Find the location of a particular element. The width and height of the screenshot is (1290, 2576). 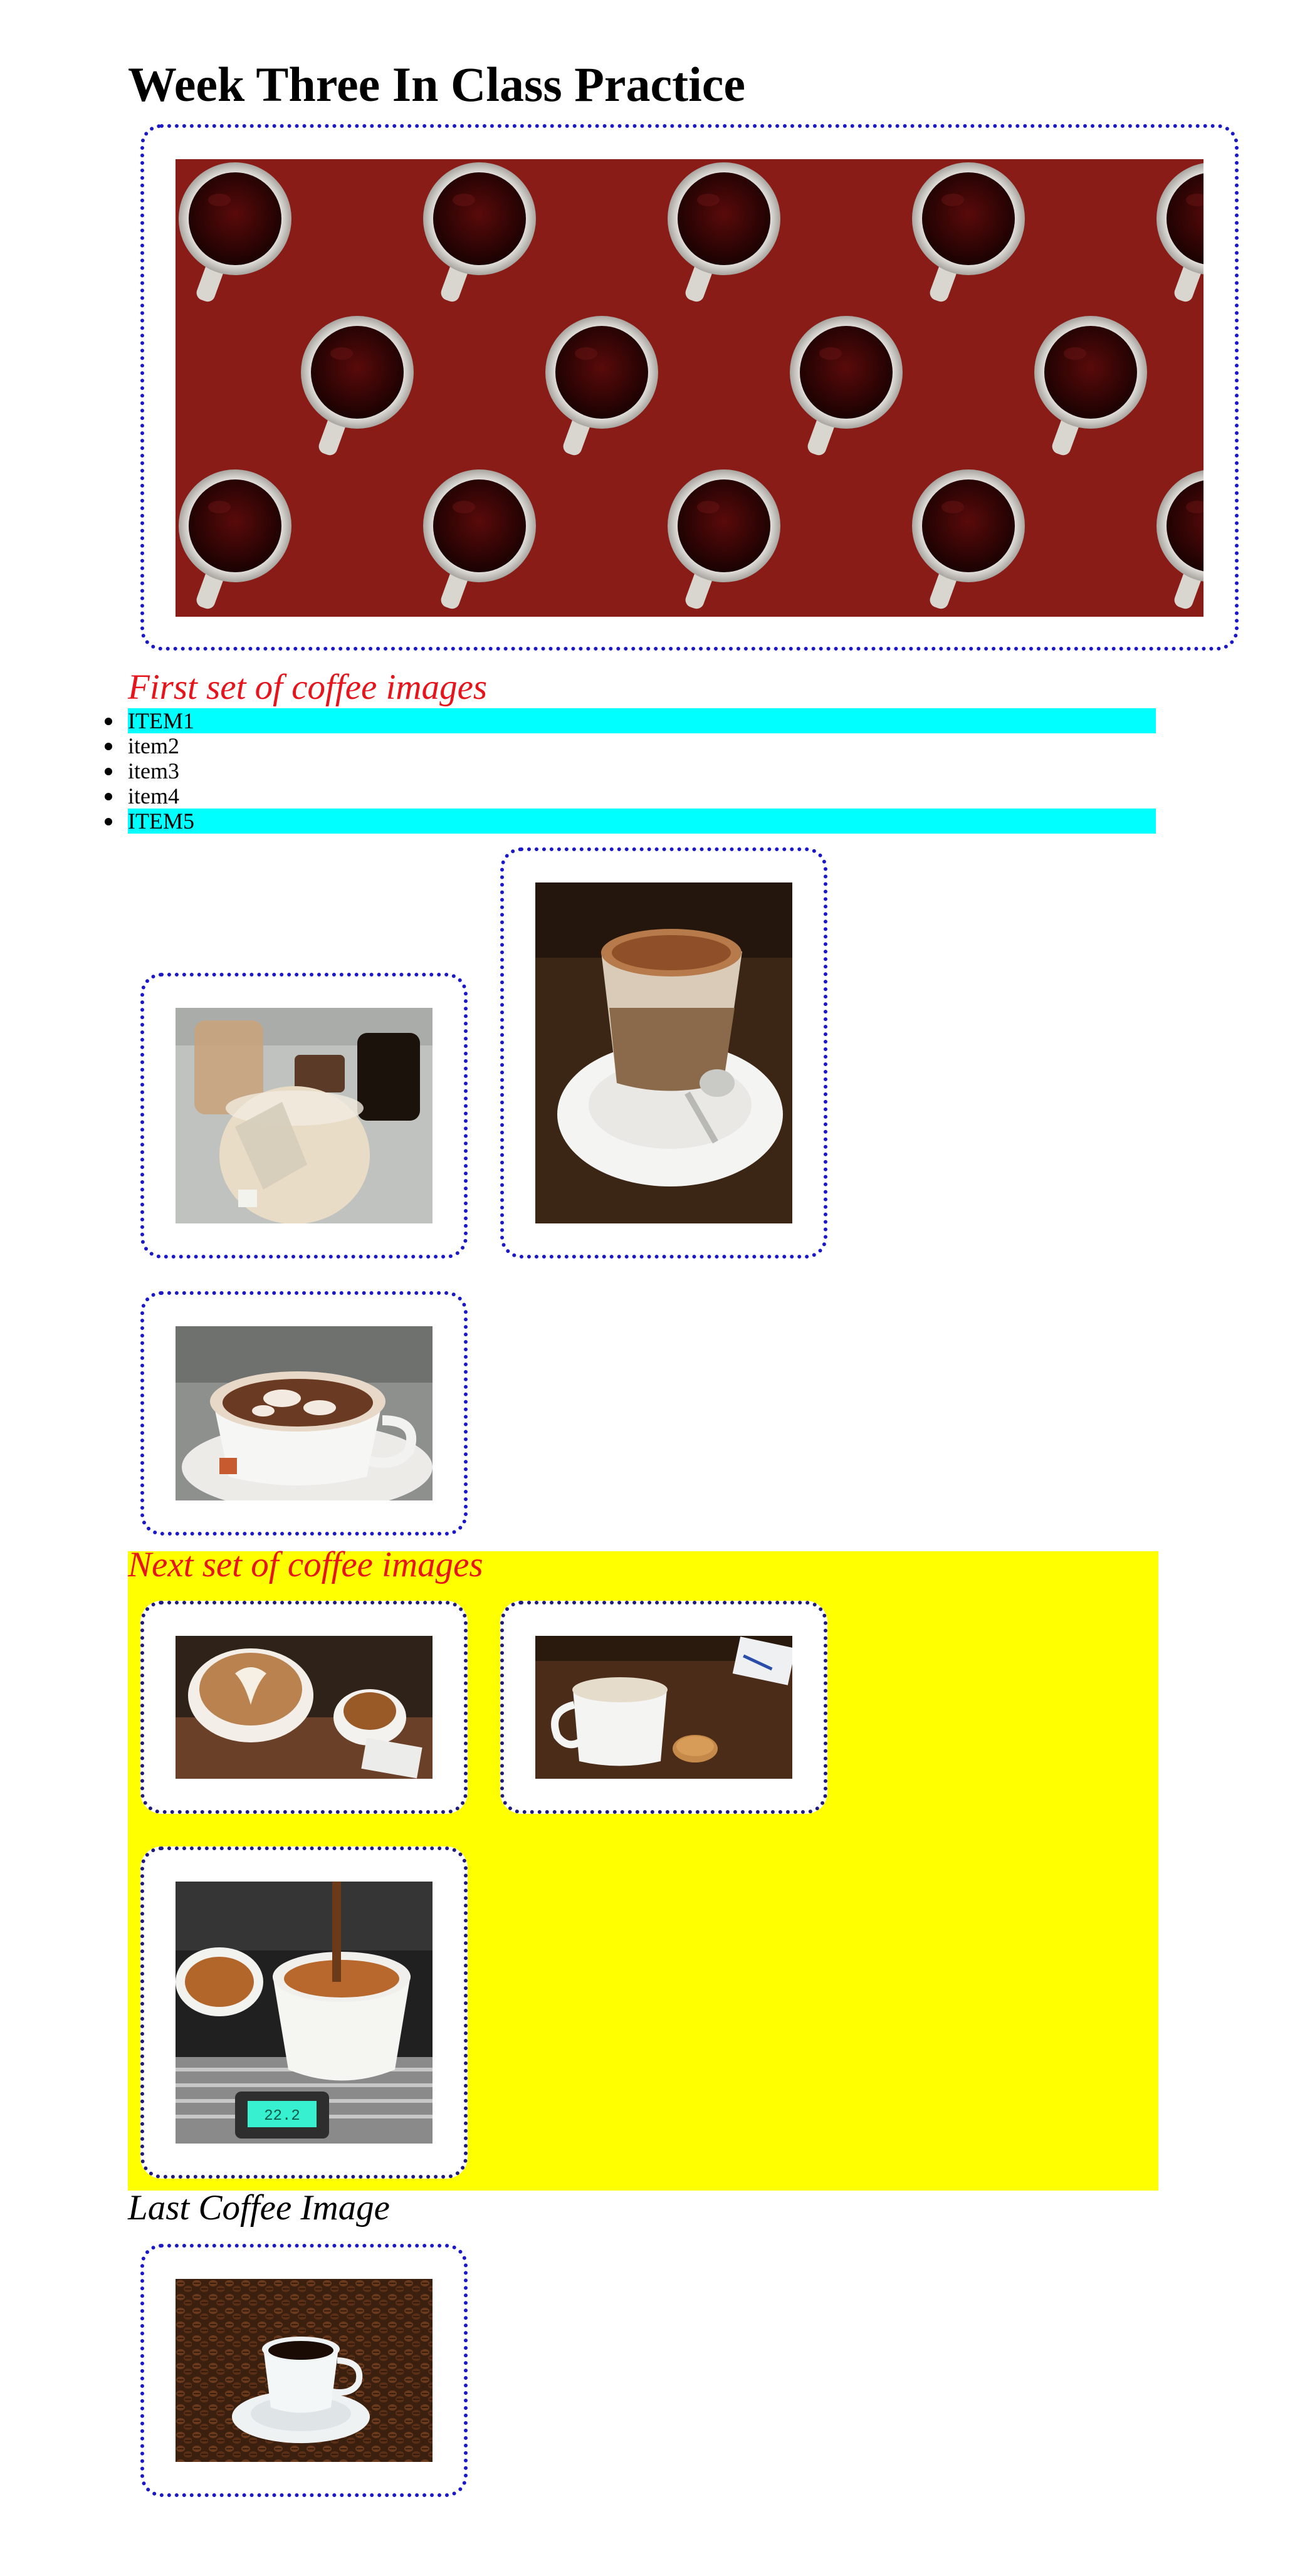

cappuccino-glass-image is located at coordinates (663, 1052).